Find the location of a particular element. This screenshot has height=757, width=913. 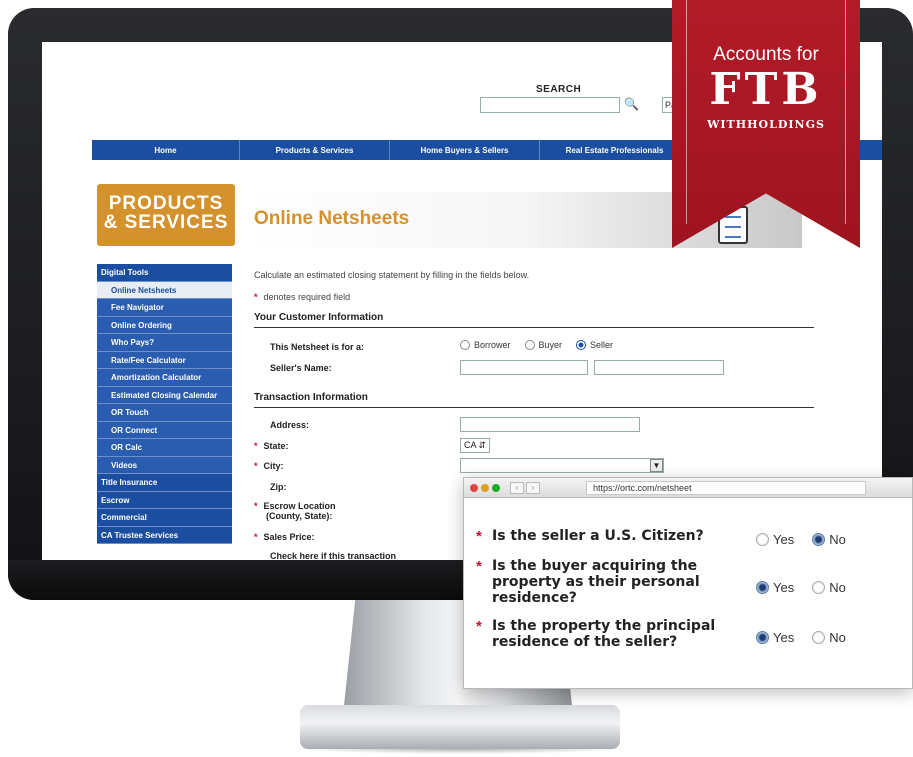

maximize-window-icon is located at coordinates (496, 488).